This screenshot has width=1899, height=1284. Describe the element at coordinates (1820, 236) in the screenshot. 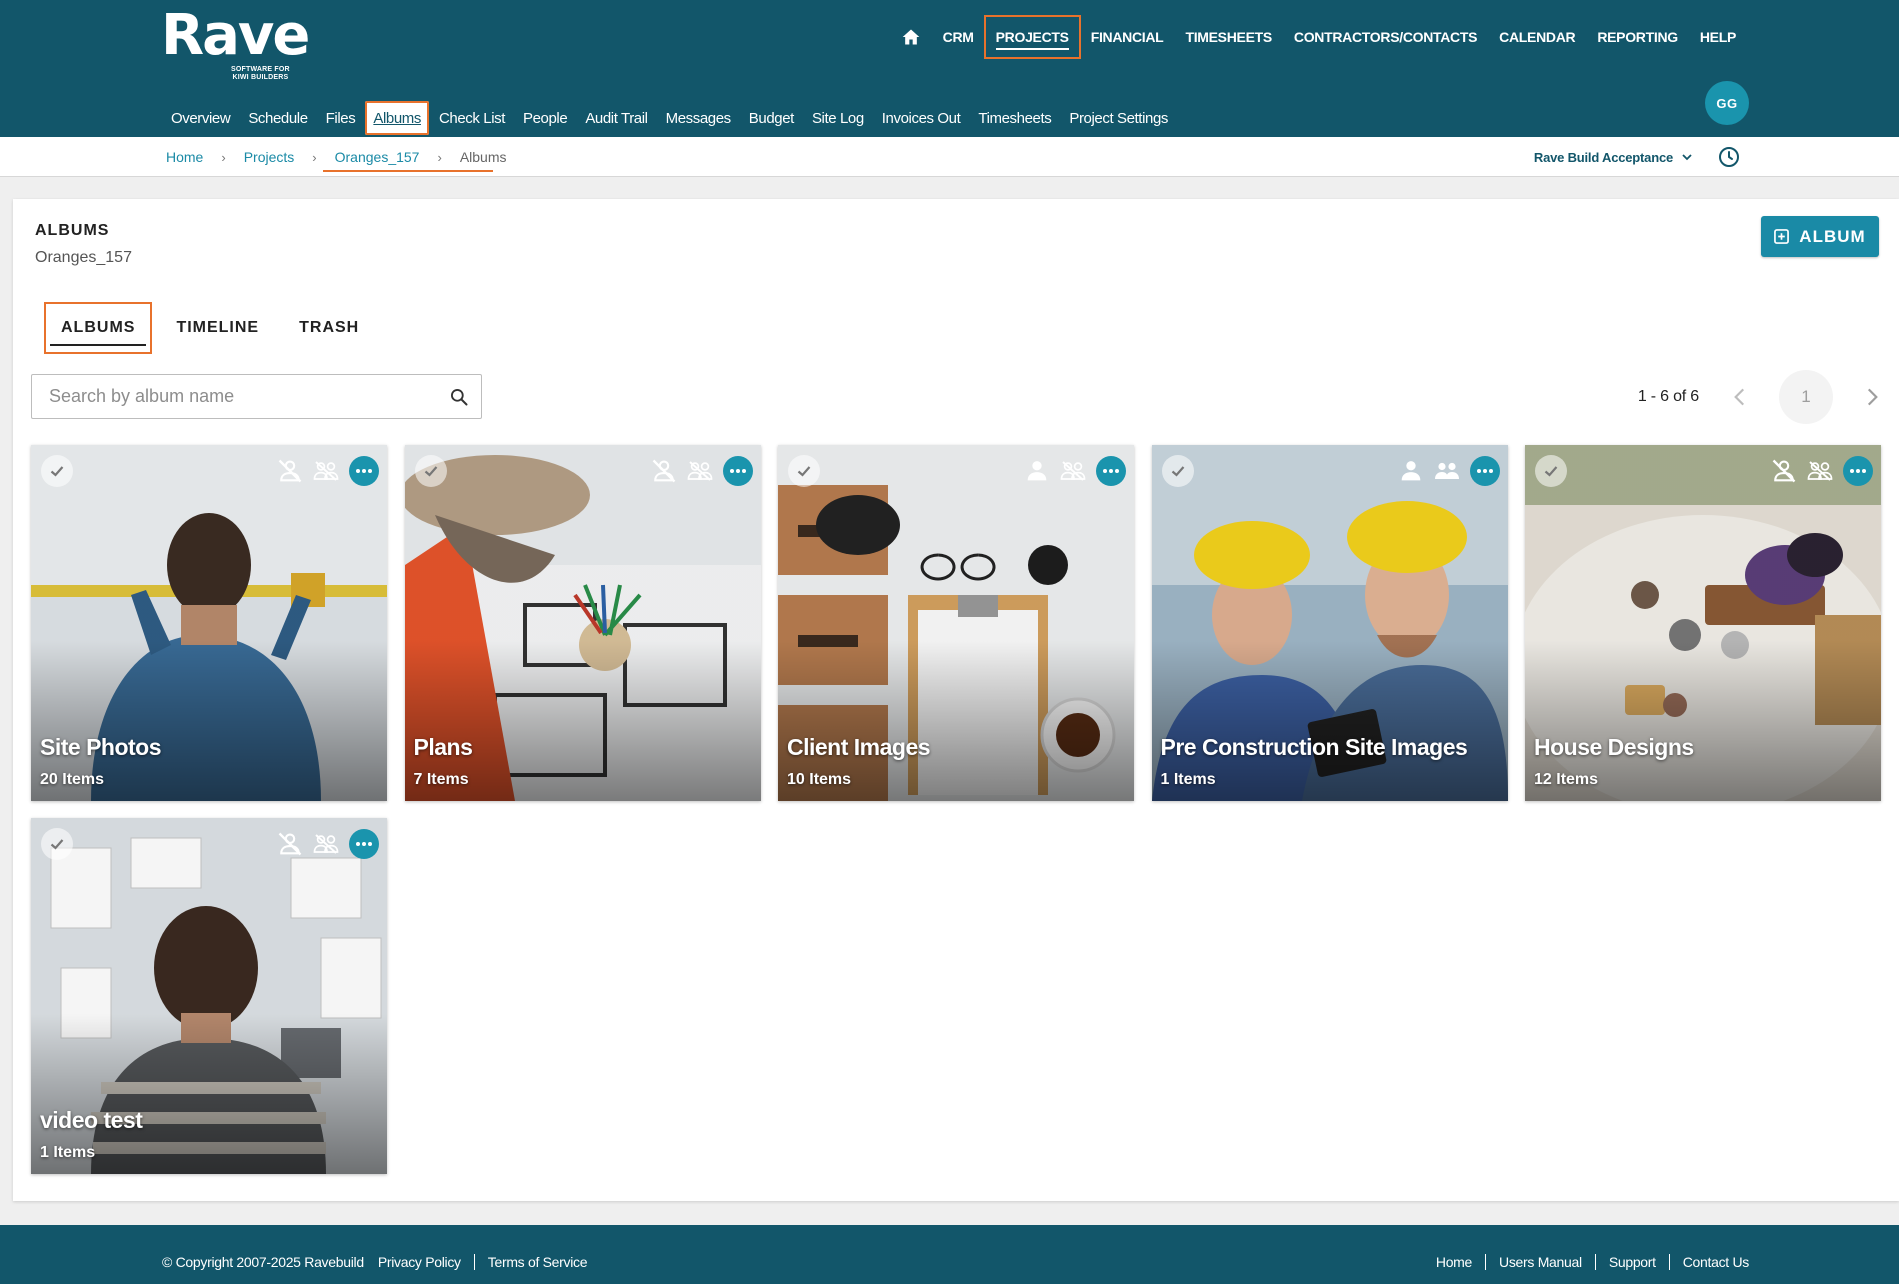

I see `add-album-button: ALBUM` at that location.